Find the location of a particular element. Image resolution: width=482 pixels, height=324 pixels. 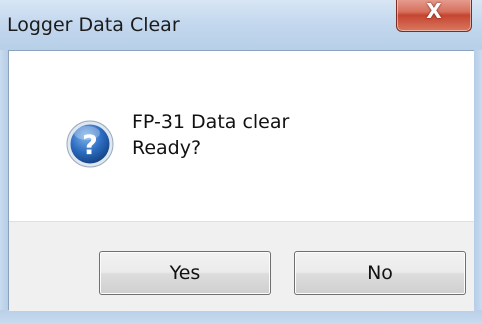

message-line-2: Ready? is located at coordinates (167, 148).